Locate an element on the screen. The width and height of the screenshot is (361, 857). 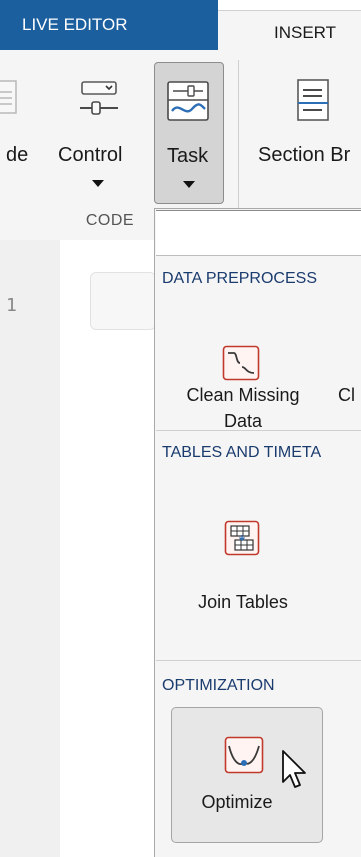
task-label: Task is located at coordinates (188, 156).